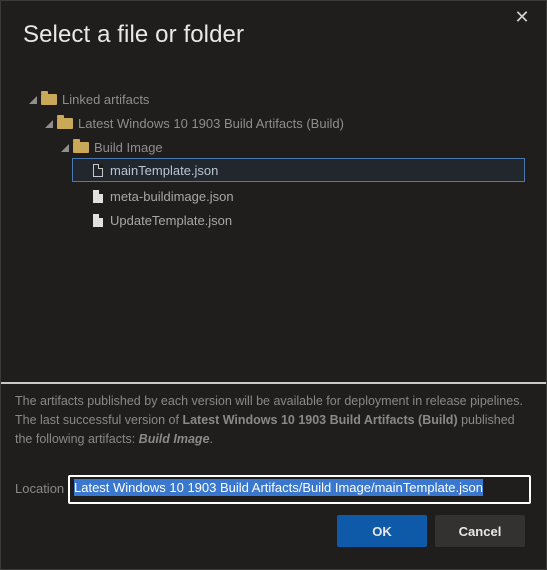 The height and width of the screenshot is (570, 547). Describe the element at coordinates (174, 439) in the screenshot. I see `info-artifacts-list: Build Image` at that location.